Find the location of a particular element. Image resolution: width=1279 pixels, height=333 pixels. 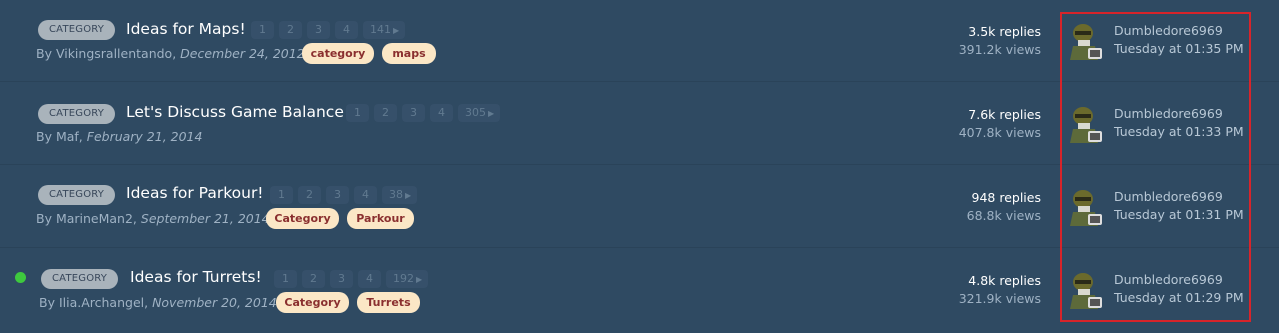

page-jump: 1 2 3 4 38 ▶ is located at coordinates (344, 195).